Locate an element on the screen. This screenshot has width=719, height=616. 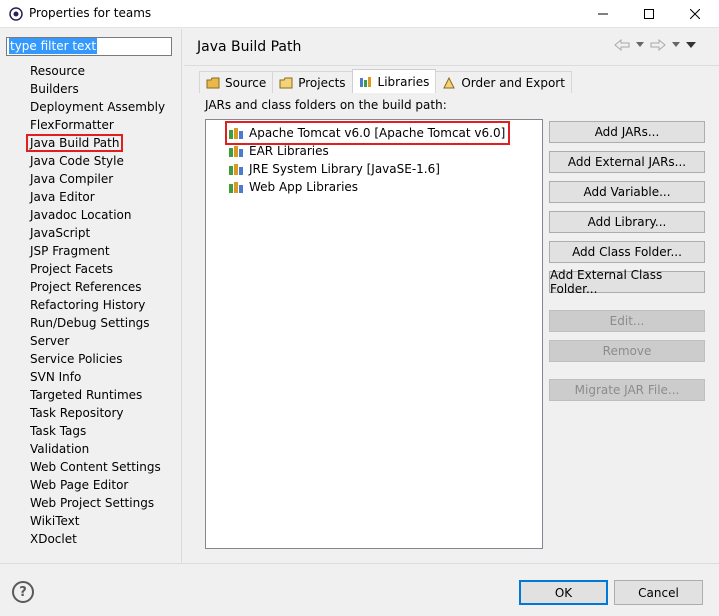
category-item-label: Service Policies is located at coordinates (76, 359).